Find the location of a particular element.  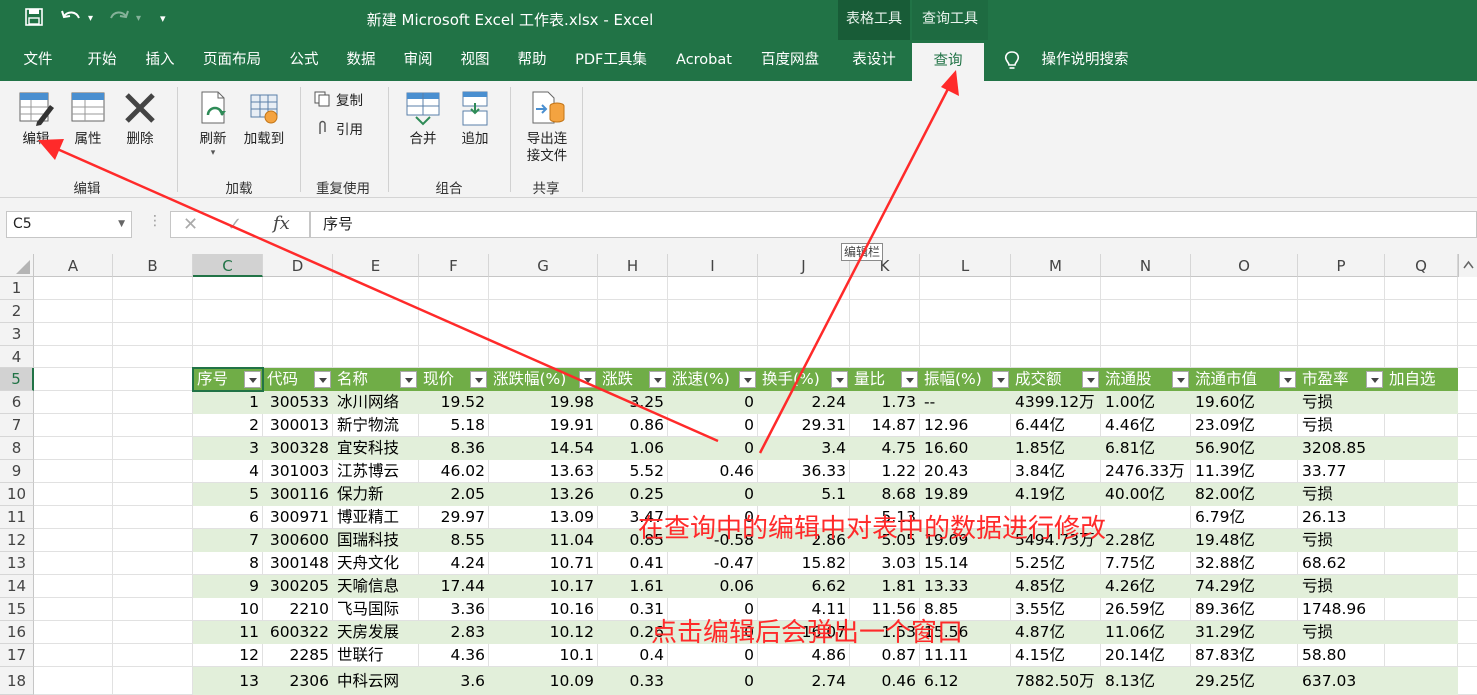

table-cell: 20.43 is located at coordinates (965, 471).